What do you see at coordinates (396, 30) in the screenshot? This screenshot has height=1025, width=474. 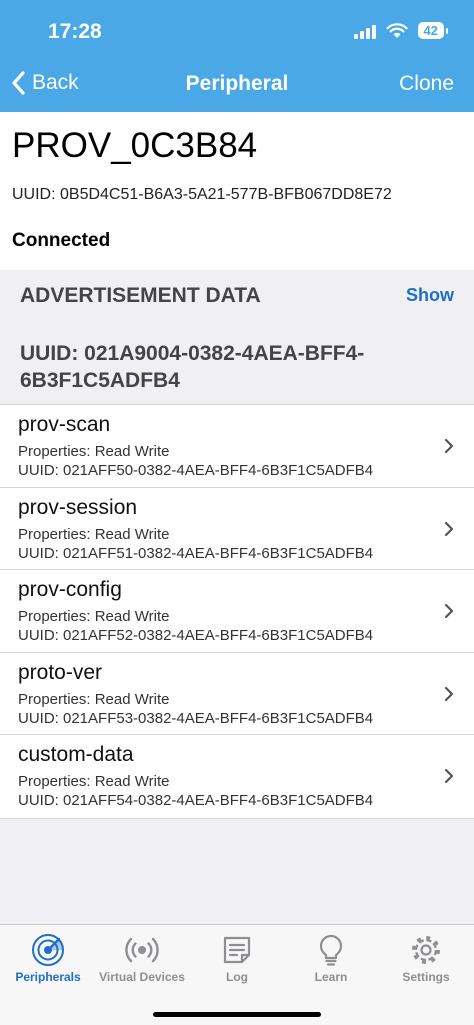 I see `wifi-icon` at bounding box center [396, 30].